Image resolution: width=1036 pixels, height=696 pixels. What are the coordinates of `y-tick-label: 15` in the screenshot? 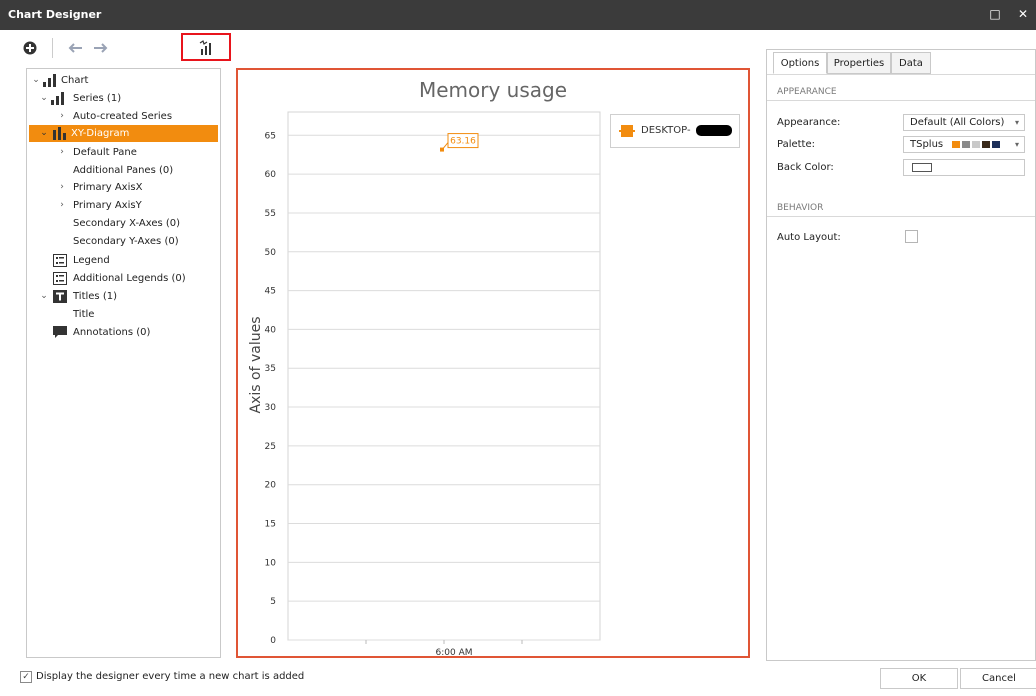 It's located at (270, 525).